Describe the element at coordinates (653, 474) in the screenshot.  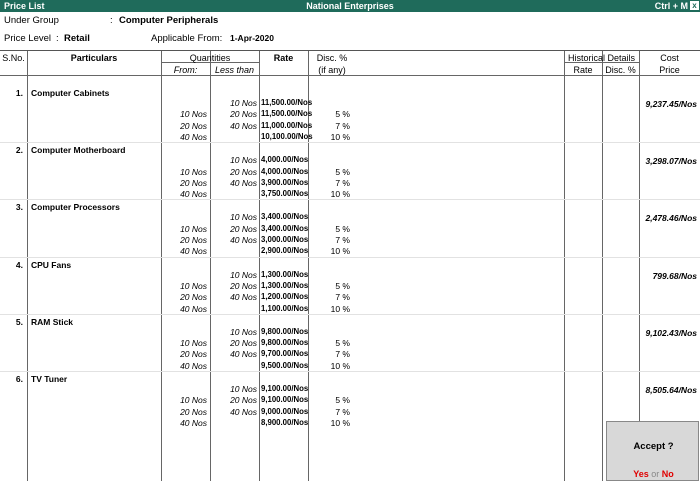
I see `accept-options: Yes or No` at that location.